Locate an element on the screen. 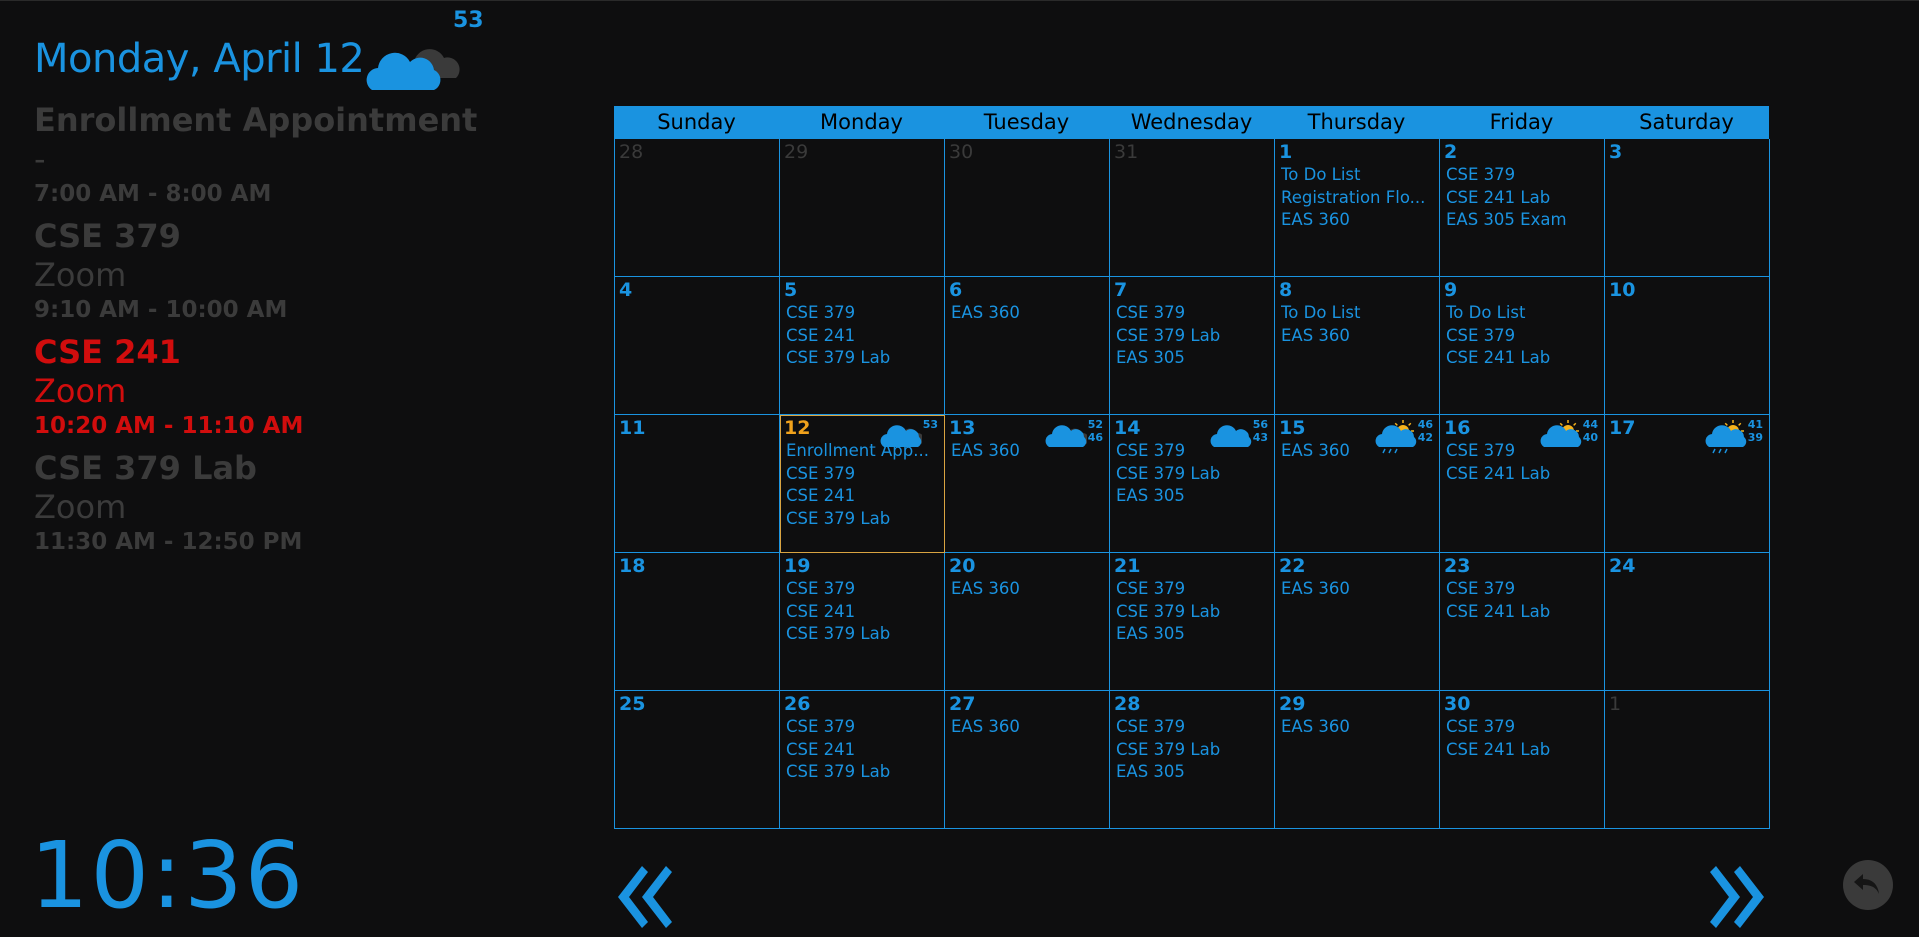 The height and width of the screenshot is (937, 1919). day-number: 12 is located at coordinates (797, 428).